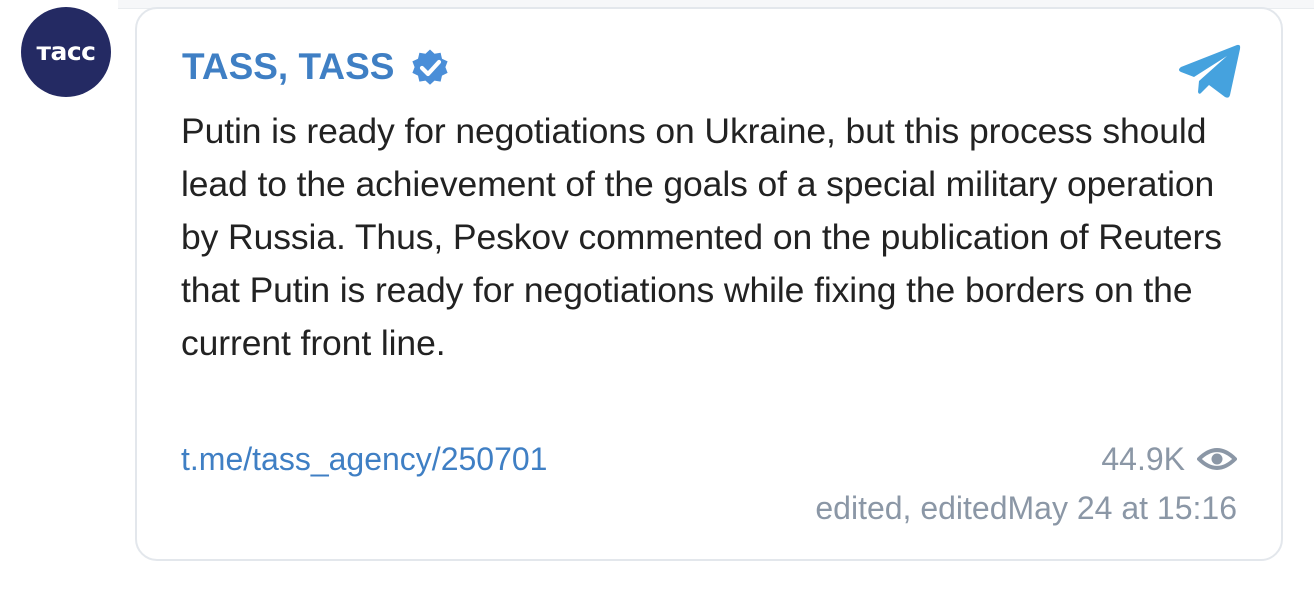 The height and width of the screenshot is (600, 1314). I want to click on channel-name: TASS, TASS, so click(288, 67).